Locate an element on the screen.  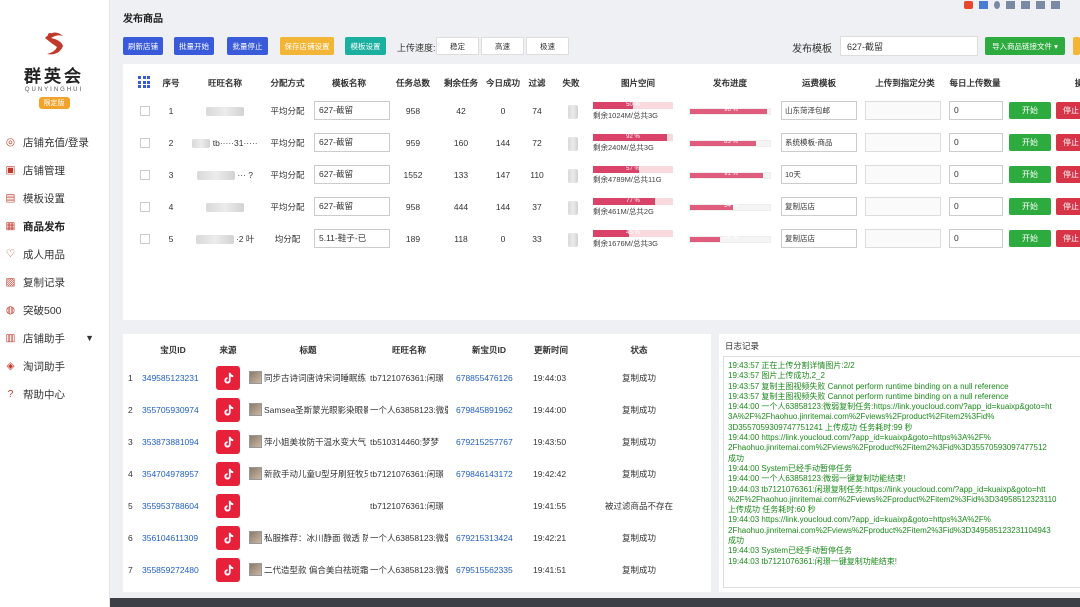
sidebar-item-7: ▥ 店铺助手 ▼ is located at coordinates (55, 338).